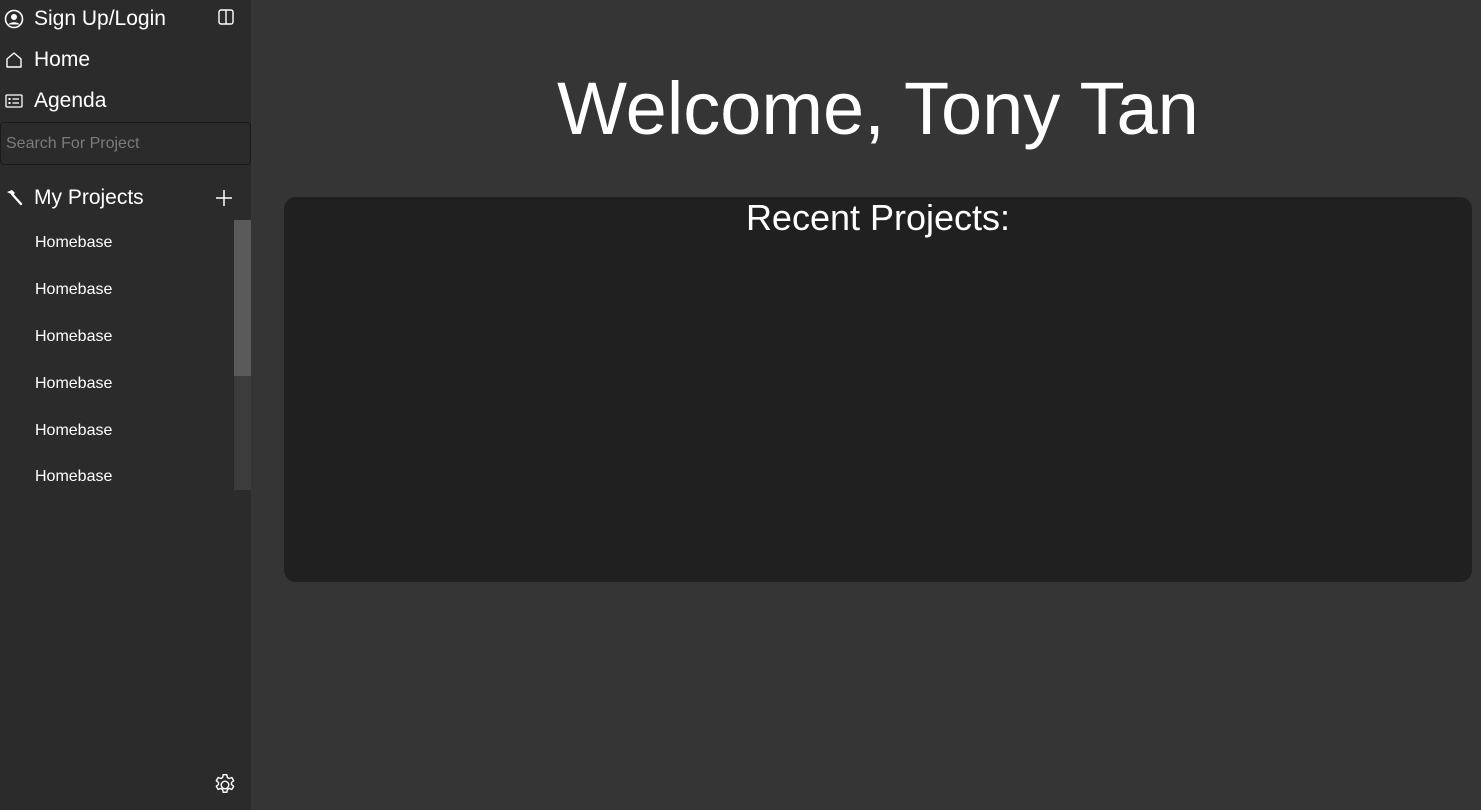 The width and height of the screenshot is (1481, 810). Describe the element at coordinates (878, 108) in the screenshot. I see `welcome-heading: Welcome, Tony Tan` at that location.